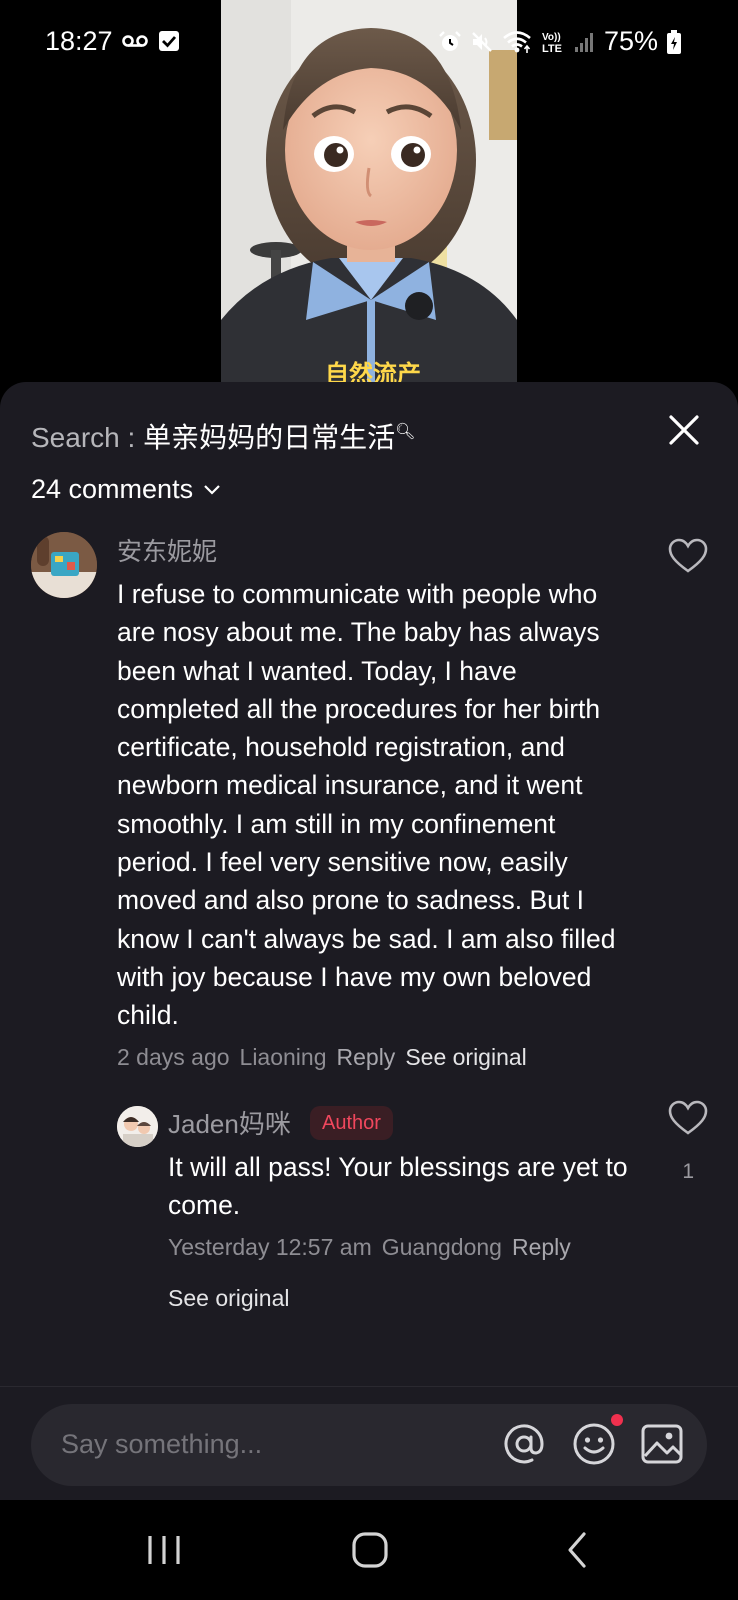 The height and width of the screenshot is (1600, 738). Describe the element at coordinates (578, 1550) in the screenshot. I see `back-icon` at that location.